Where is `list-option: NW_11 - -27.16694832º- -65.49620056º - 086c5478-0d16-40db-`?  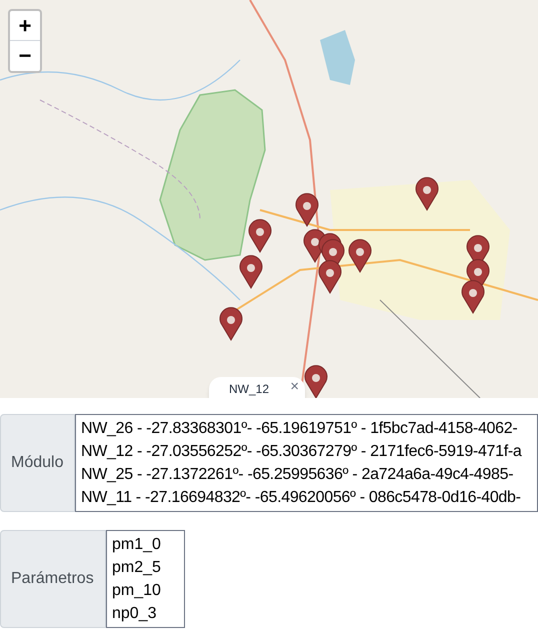
list-option: NW_11 - -27.16694832º- -65.49620056º - 086c5478-0d16-40db- is located at coordinates (306, 497).